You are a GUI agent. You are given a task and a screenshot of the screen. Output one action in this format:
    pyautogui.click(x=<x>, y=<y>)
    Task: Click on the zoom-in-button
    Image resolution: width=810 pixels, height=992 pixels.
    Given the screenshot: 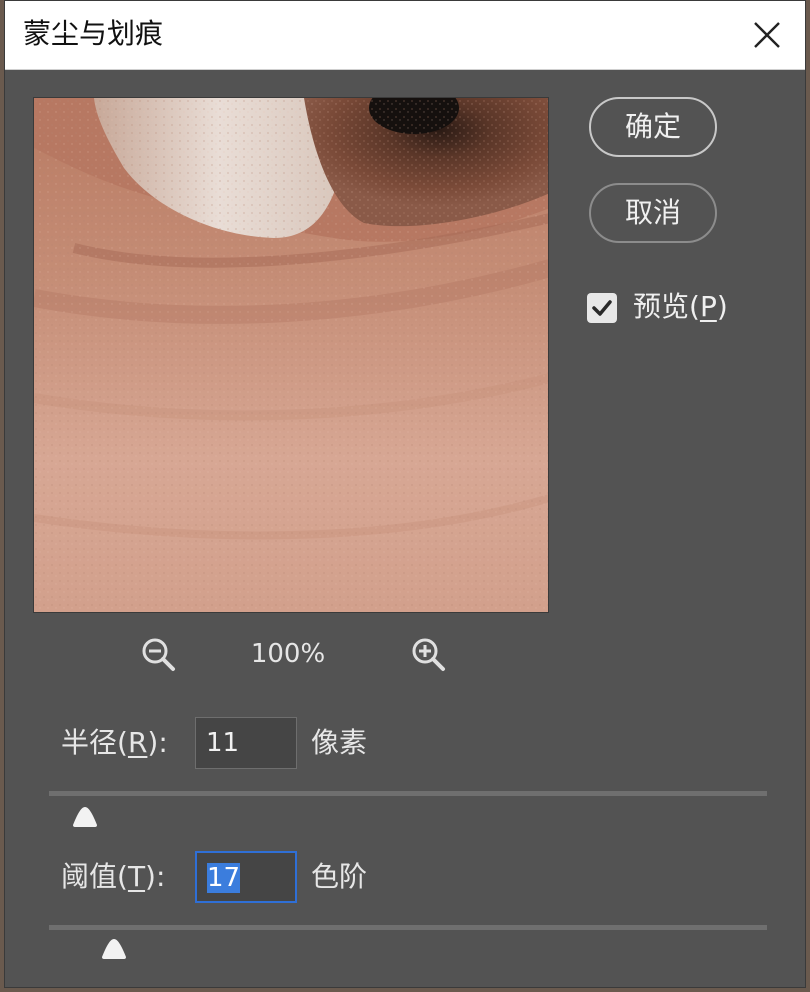 What is the action you would take?
    pyautogui.click(x=429, y=655)
    